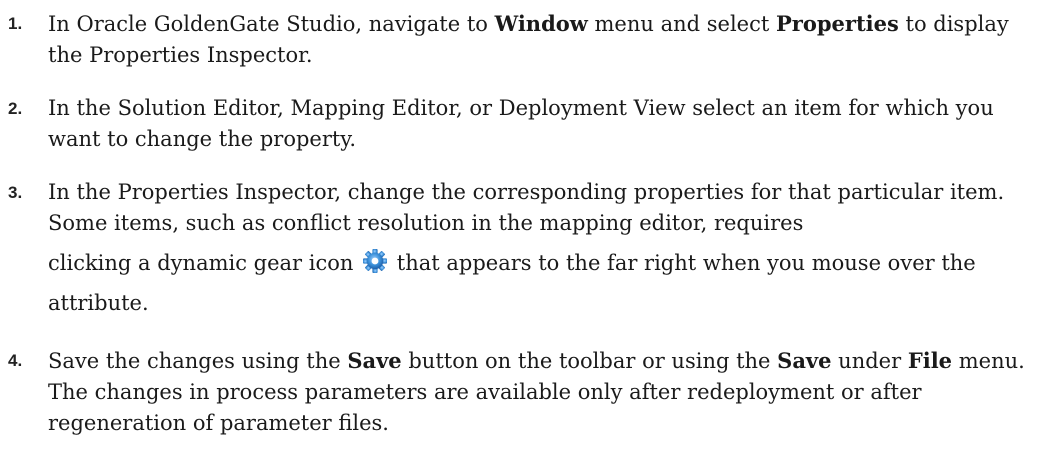 Image resolution: width=1047 pixels, height=461 pixels. Describe the element at coordinates (374, 360) in the screenshot. I see `button-name-save: Save` at that location.